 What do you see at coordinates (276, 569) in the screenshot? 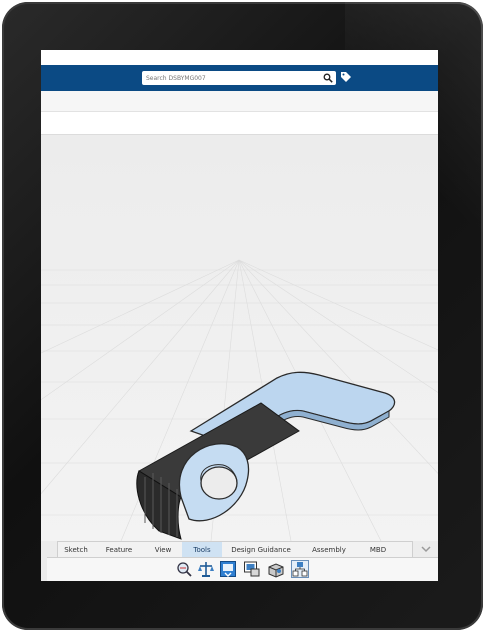
I see `interference-icon` at bounding box center [276, 569].